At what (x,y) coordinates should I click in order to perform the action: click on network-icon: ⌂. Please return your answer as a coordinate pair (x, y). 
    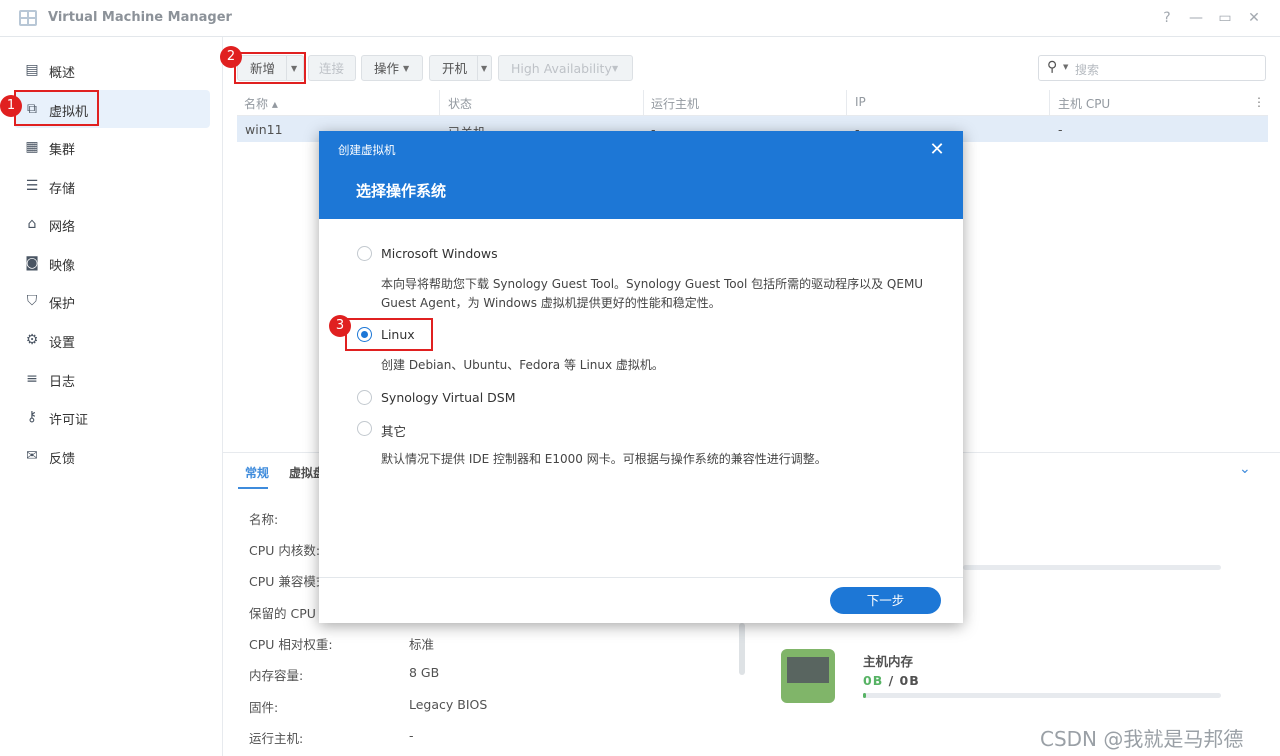
    Looking at the image, I should click on (32, 224).